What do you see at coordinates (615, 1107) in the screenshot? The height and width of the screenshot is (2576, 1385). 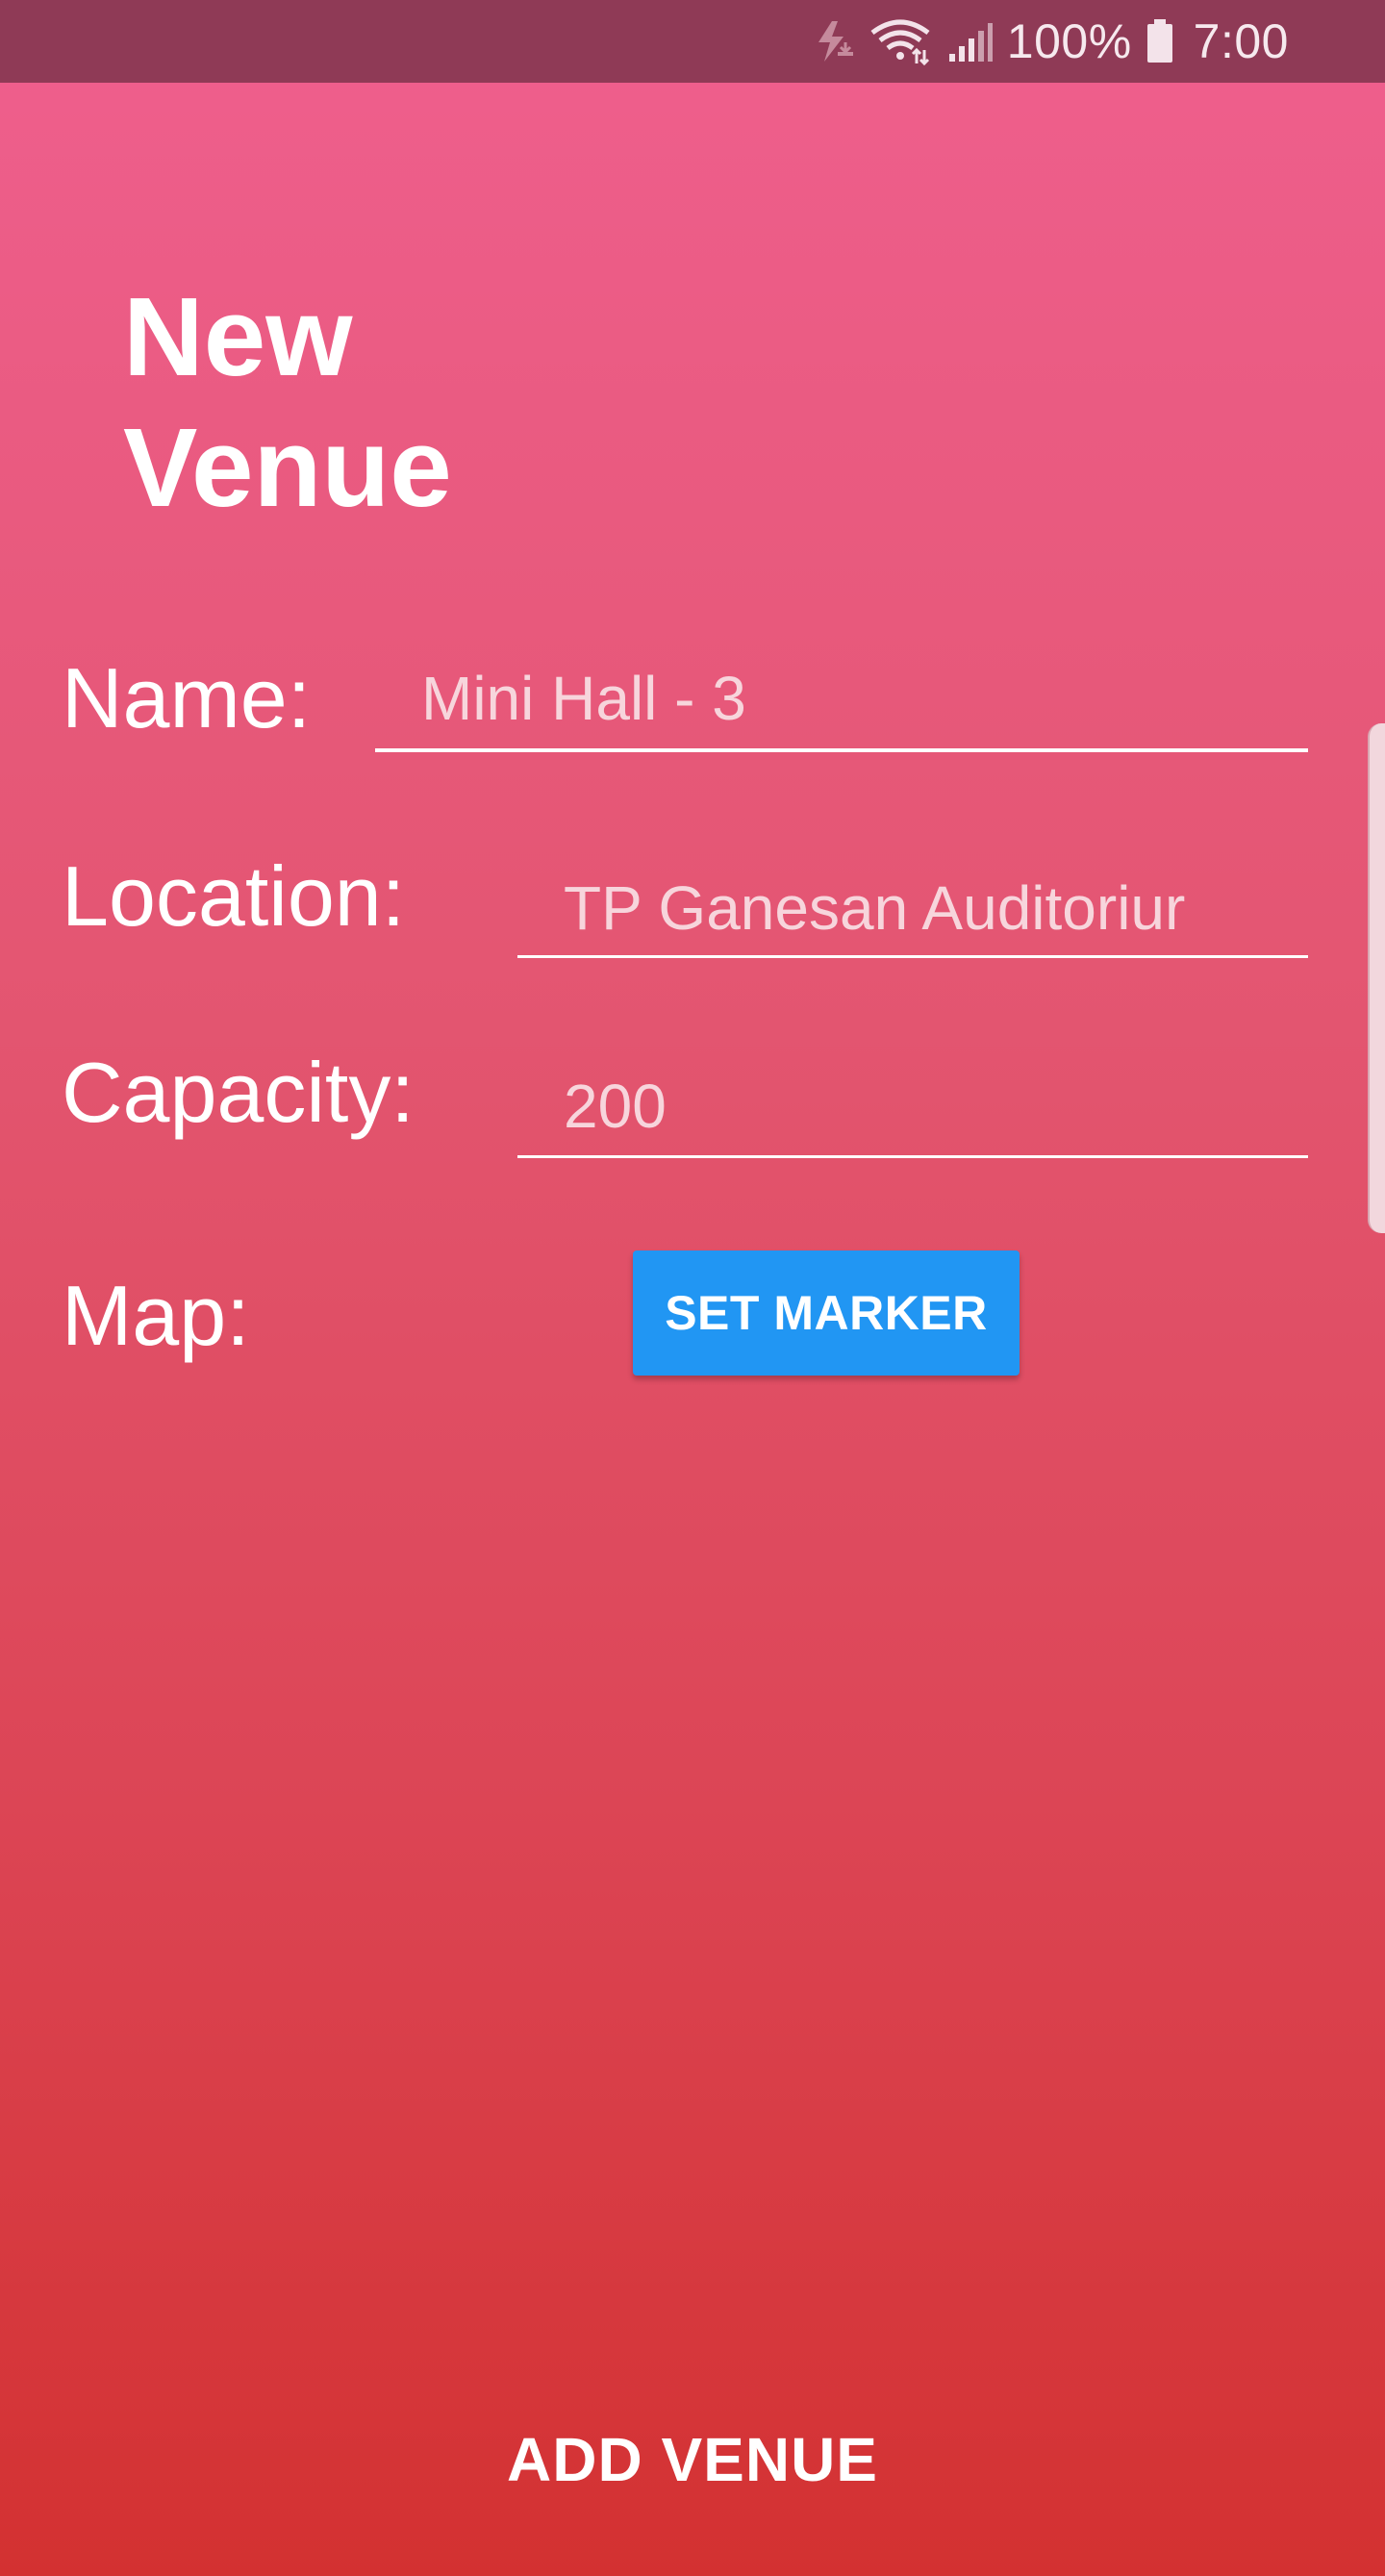 I see `capacity-input-value: 200` at bounding box center [615, 1107].